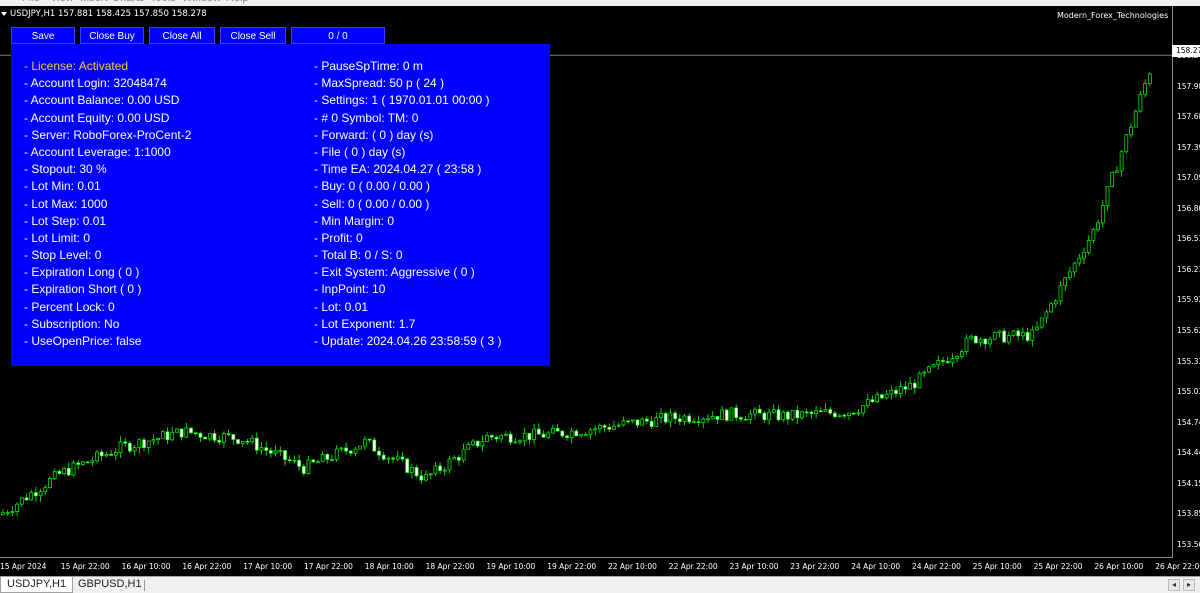  Describe the element at coordinates (85, 566) in the screenshot. I see `time-tick-label: 15 Apr 22:00` at that location.